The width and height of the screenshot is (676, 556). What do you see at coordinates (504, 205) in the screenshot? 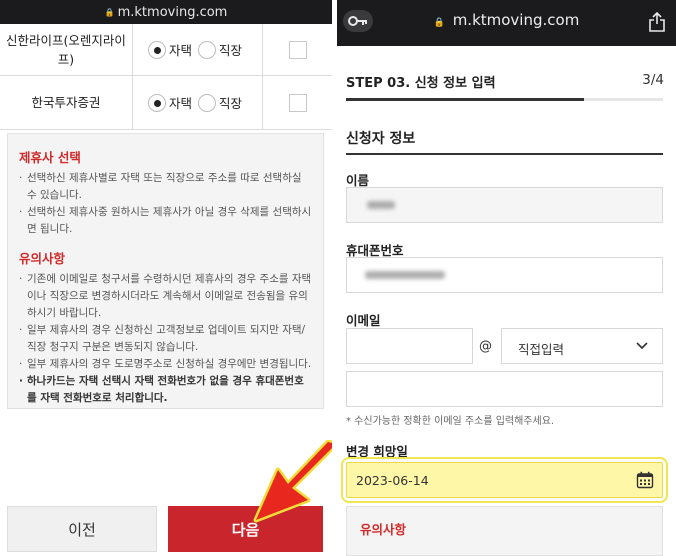
I see `name-input` at bounding box center [504, 205].